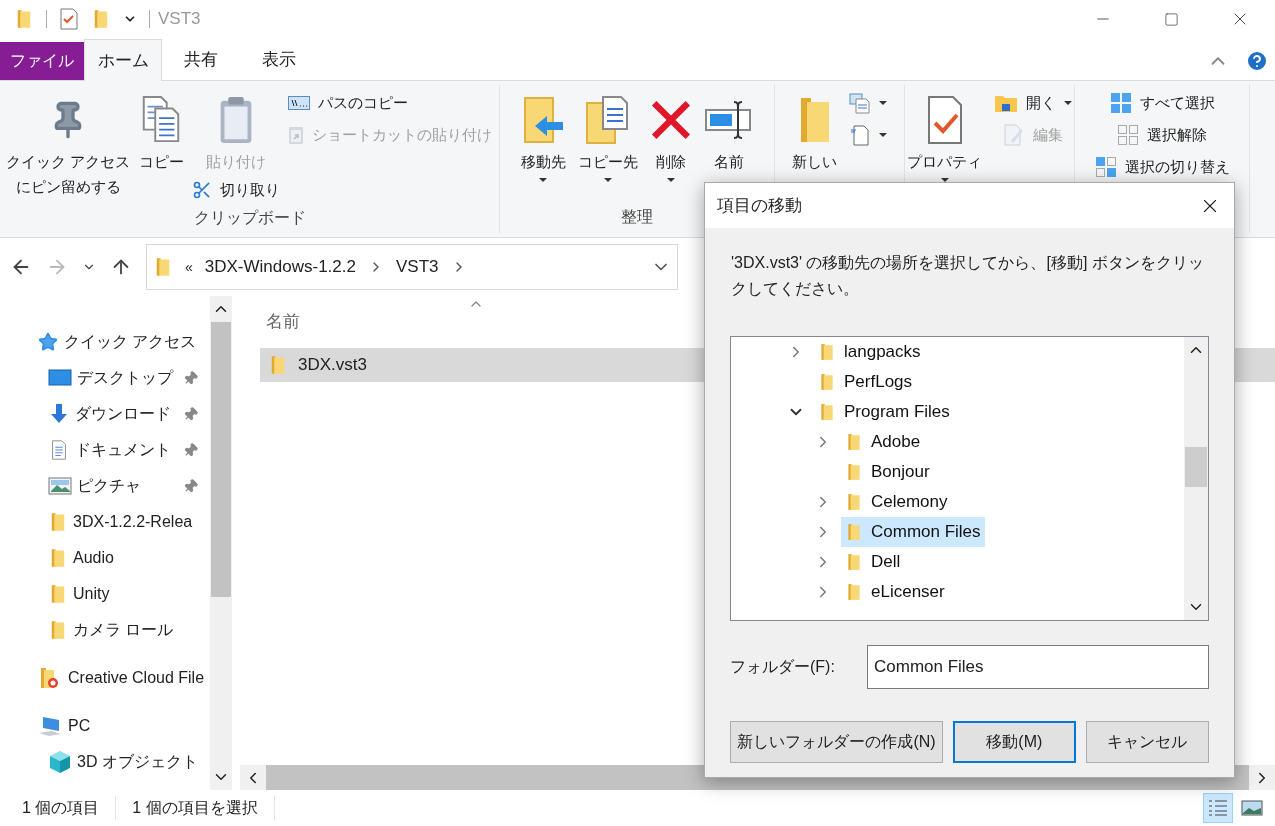 The width and height of the screenshot is (1275, 826). What do you see at coordinates (759, 205) in the screenshot?
I see `dialog-title: 項目の移動` at bounding box center [759, 205].